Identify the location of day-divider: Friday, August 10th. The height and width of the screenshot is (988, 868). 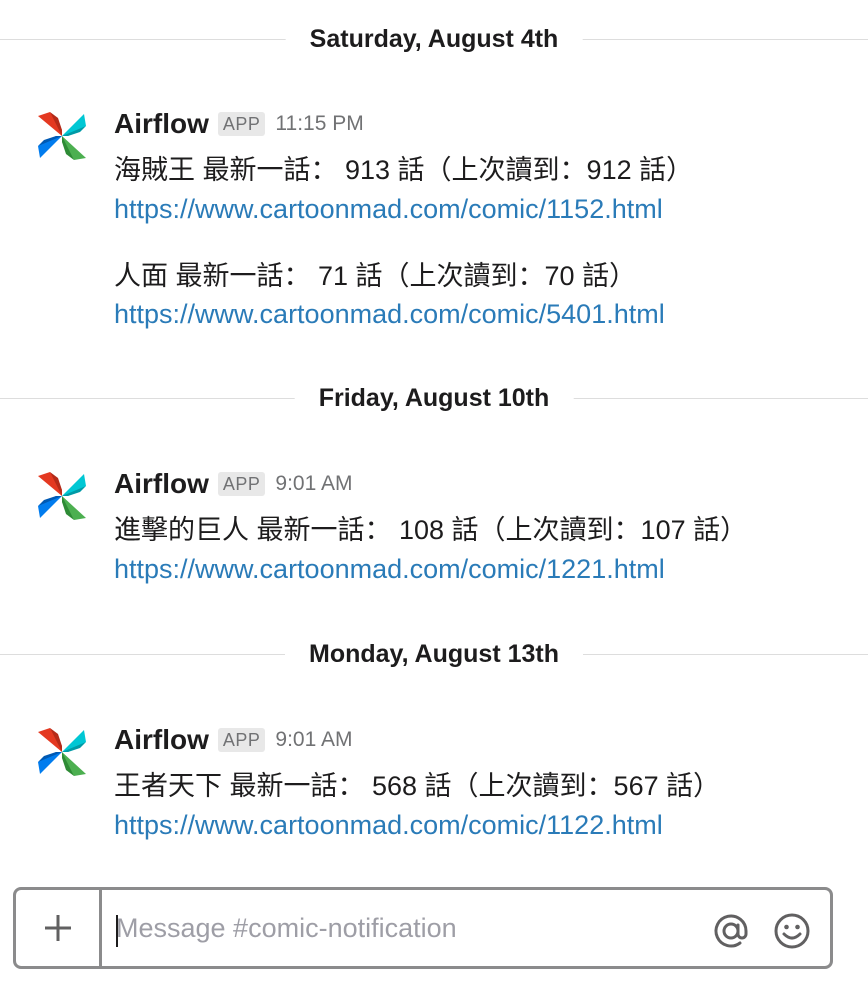
(434, 398).